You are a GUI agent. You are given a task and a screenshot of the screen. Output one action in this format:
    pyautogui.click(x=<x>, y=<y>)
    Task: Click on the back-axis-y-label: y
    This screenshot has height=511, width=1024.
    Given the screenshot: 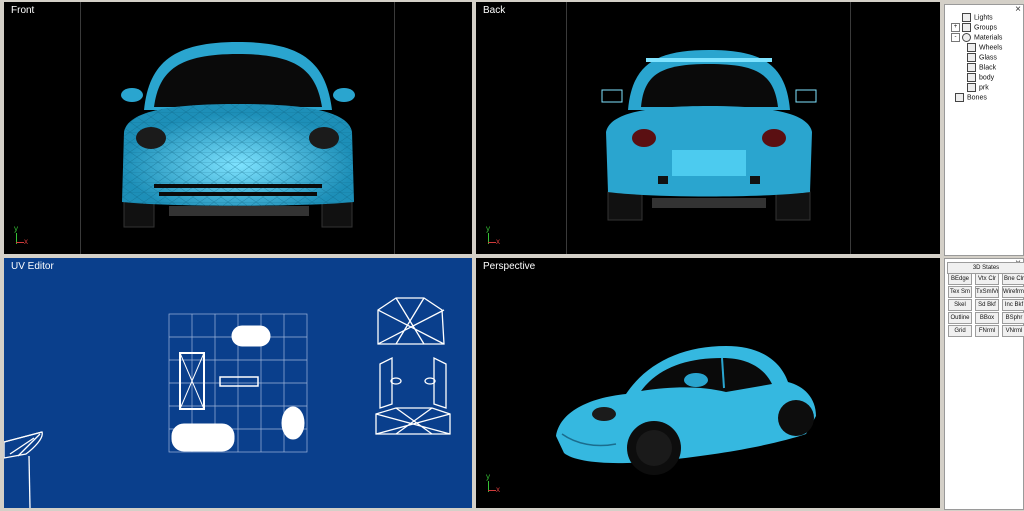 What is the action you would take?
    pyautogui.click(x=488, y=228)
    